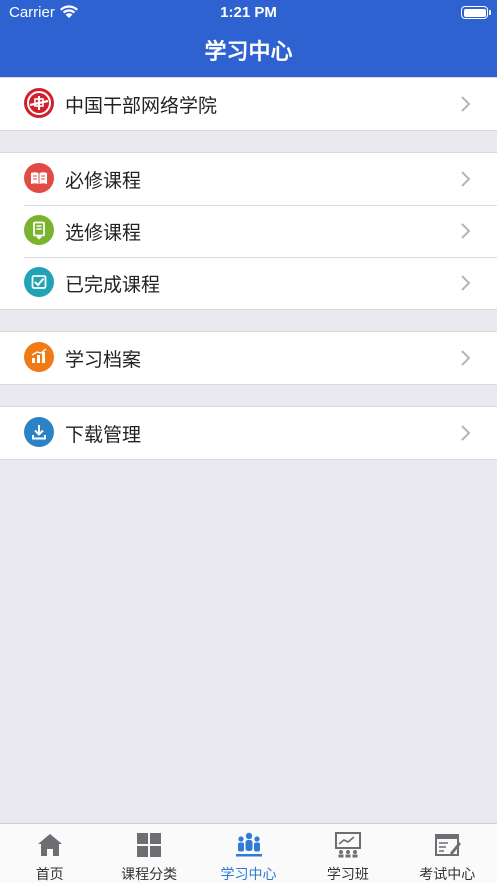 The height and width of the screenshot is (883, 497). Describe the element at coordinates (103, 233) in the screenshot. I see `menu-item-label: 选修课程` at that location.